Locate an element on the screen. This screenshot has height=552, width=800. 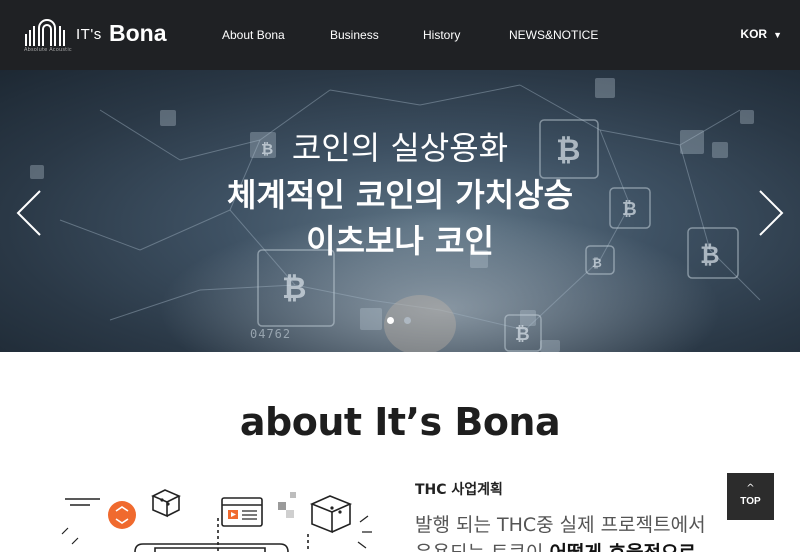
logo-tagline: Absolute Acoustic is located at coordinates (48, 50).